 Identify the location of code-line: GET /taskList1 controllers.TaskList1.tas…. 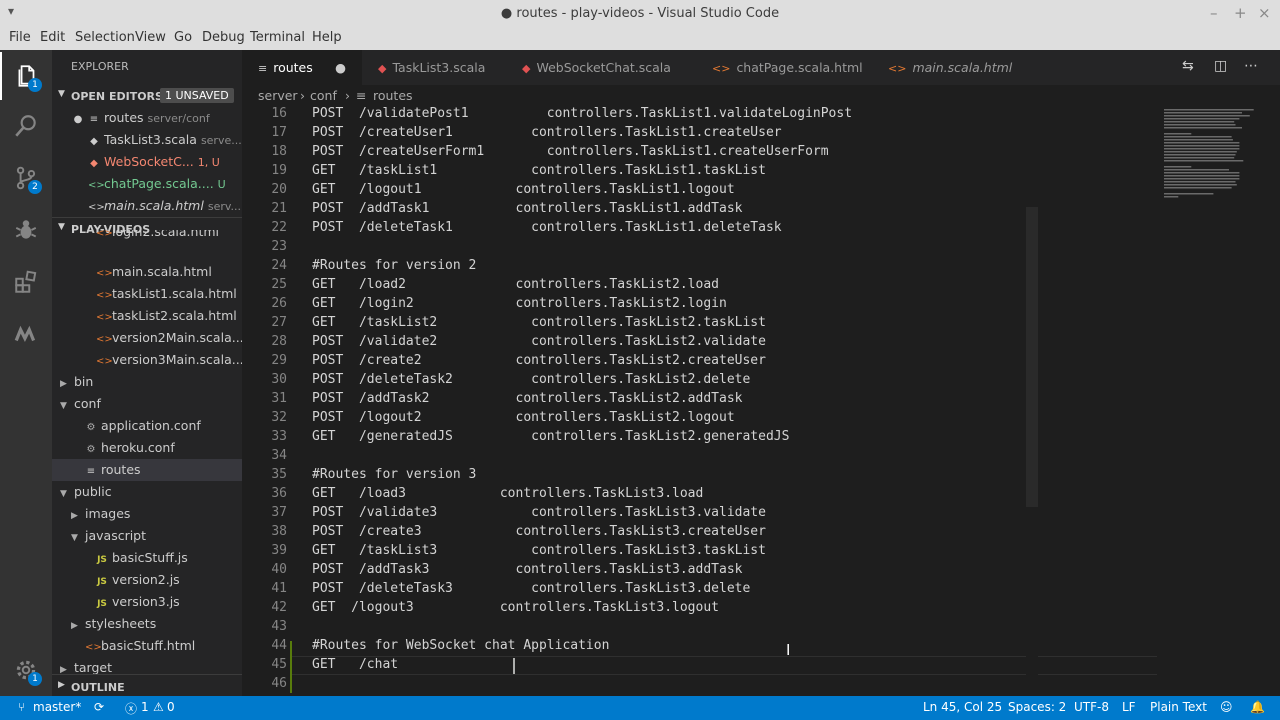
(539, 170).